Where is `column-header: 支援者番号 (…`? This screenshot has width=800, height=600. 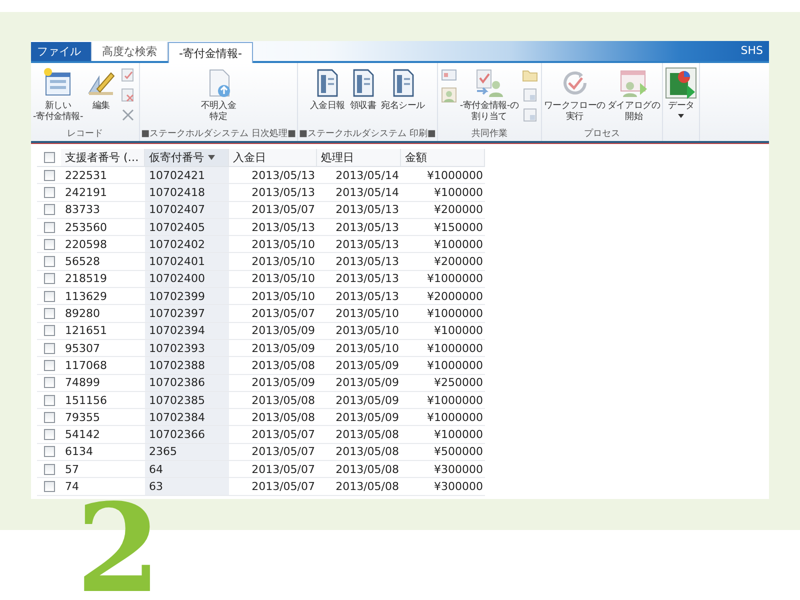
column-header: 支援者番号 (… is located at coordinates (103, 157).